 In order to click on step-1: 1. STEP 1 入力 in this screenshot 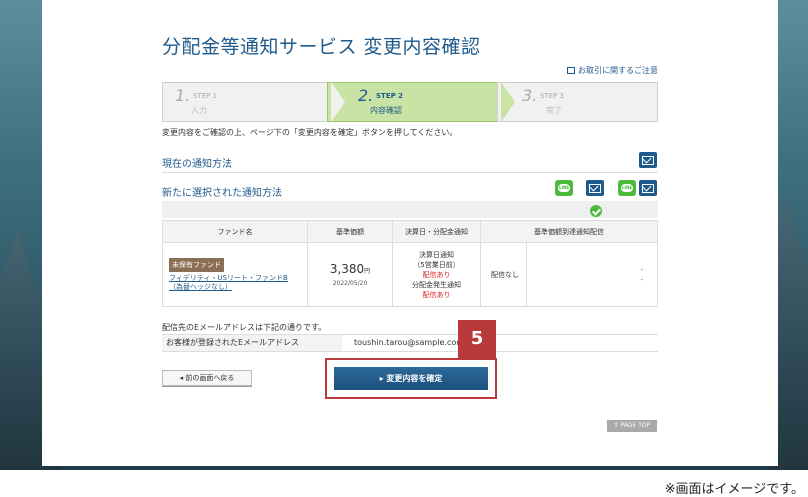, I will do `click(253, 102)`.